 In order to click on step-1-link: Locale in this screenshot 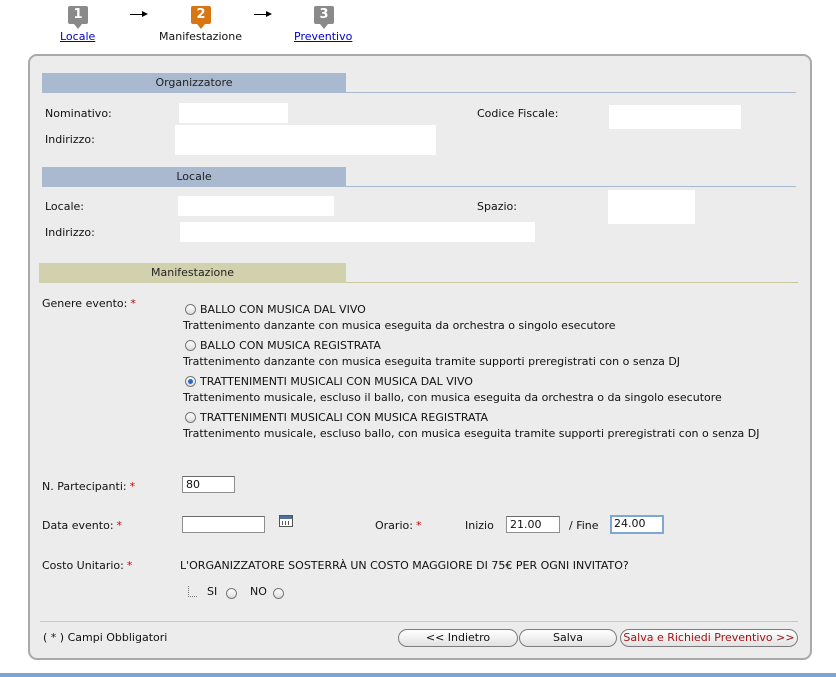, I will do `click(77, 36)`.